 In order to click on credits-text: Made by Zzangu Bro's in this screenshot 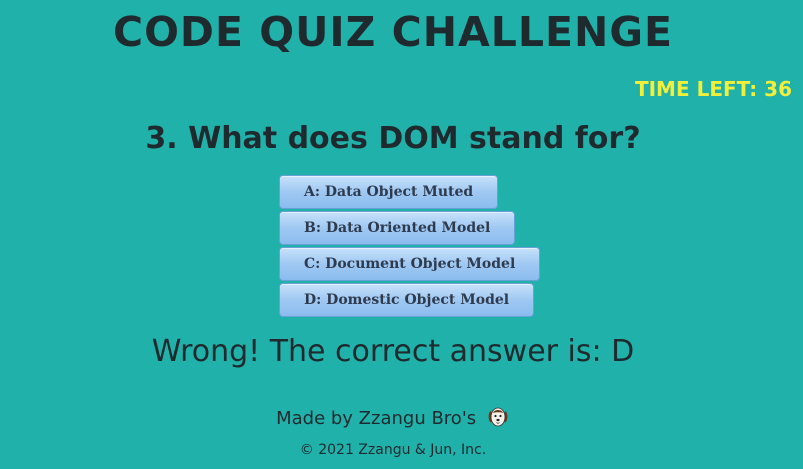, I will do `click(376, 418)`.